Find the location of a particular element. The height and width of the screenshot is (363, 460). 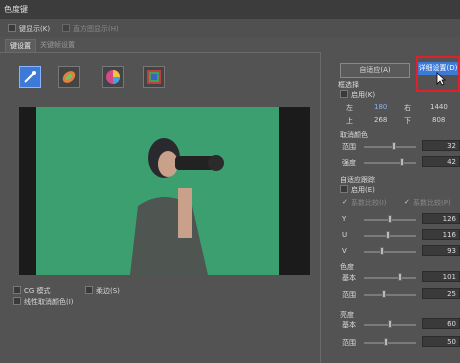

opt2-check-icon: ✓ is located at coordinates (407, 202).